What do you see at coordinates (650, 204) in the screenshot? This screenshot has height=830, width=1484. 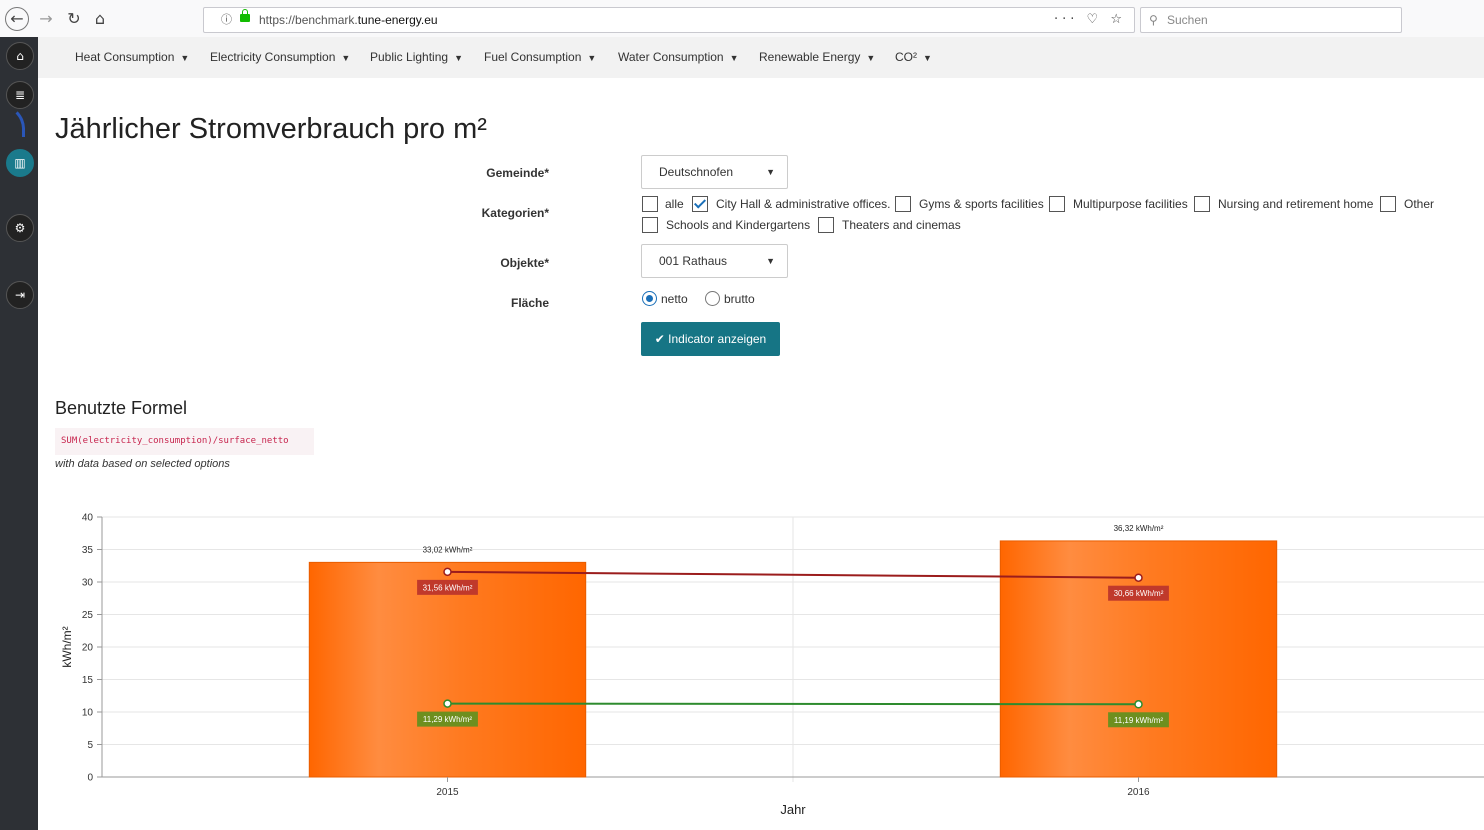 I see `checkbox-alle` at bounding box center [650, 204].